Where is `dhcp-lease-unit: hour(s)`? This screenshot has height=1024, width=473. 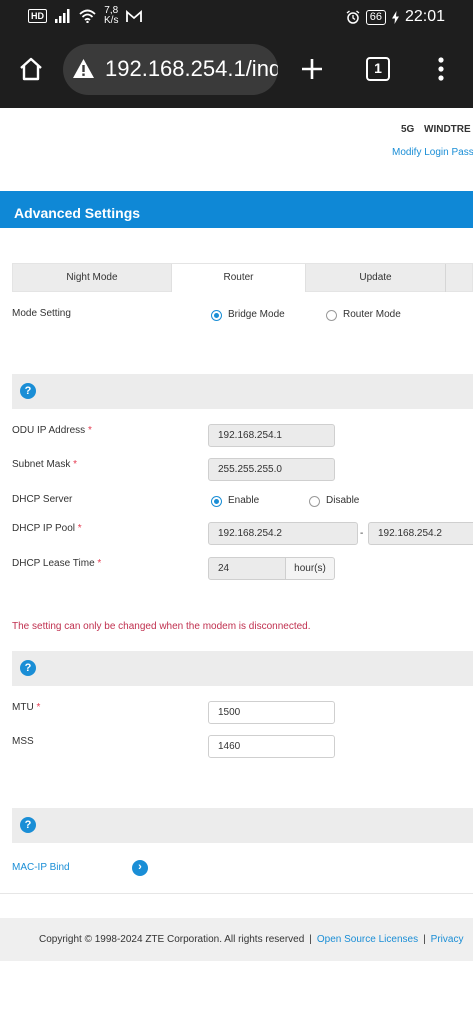
dhcp-lease-unit: hour(s) is located at coordinates (310, 568).